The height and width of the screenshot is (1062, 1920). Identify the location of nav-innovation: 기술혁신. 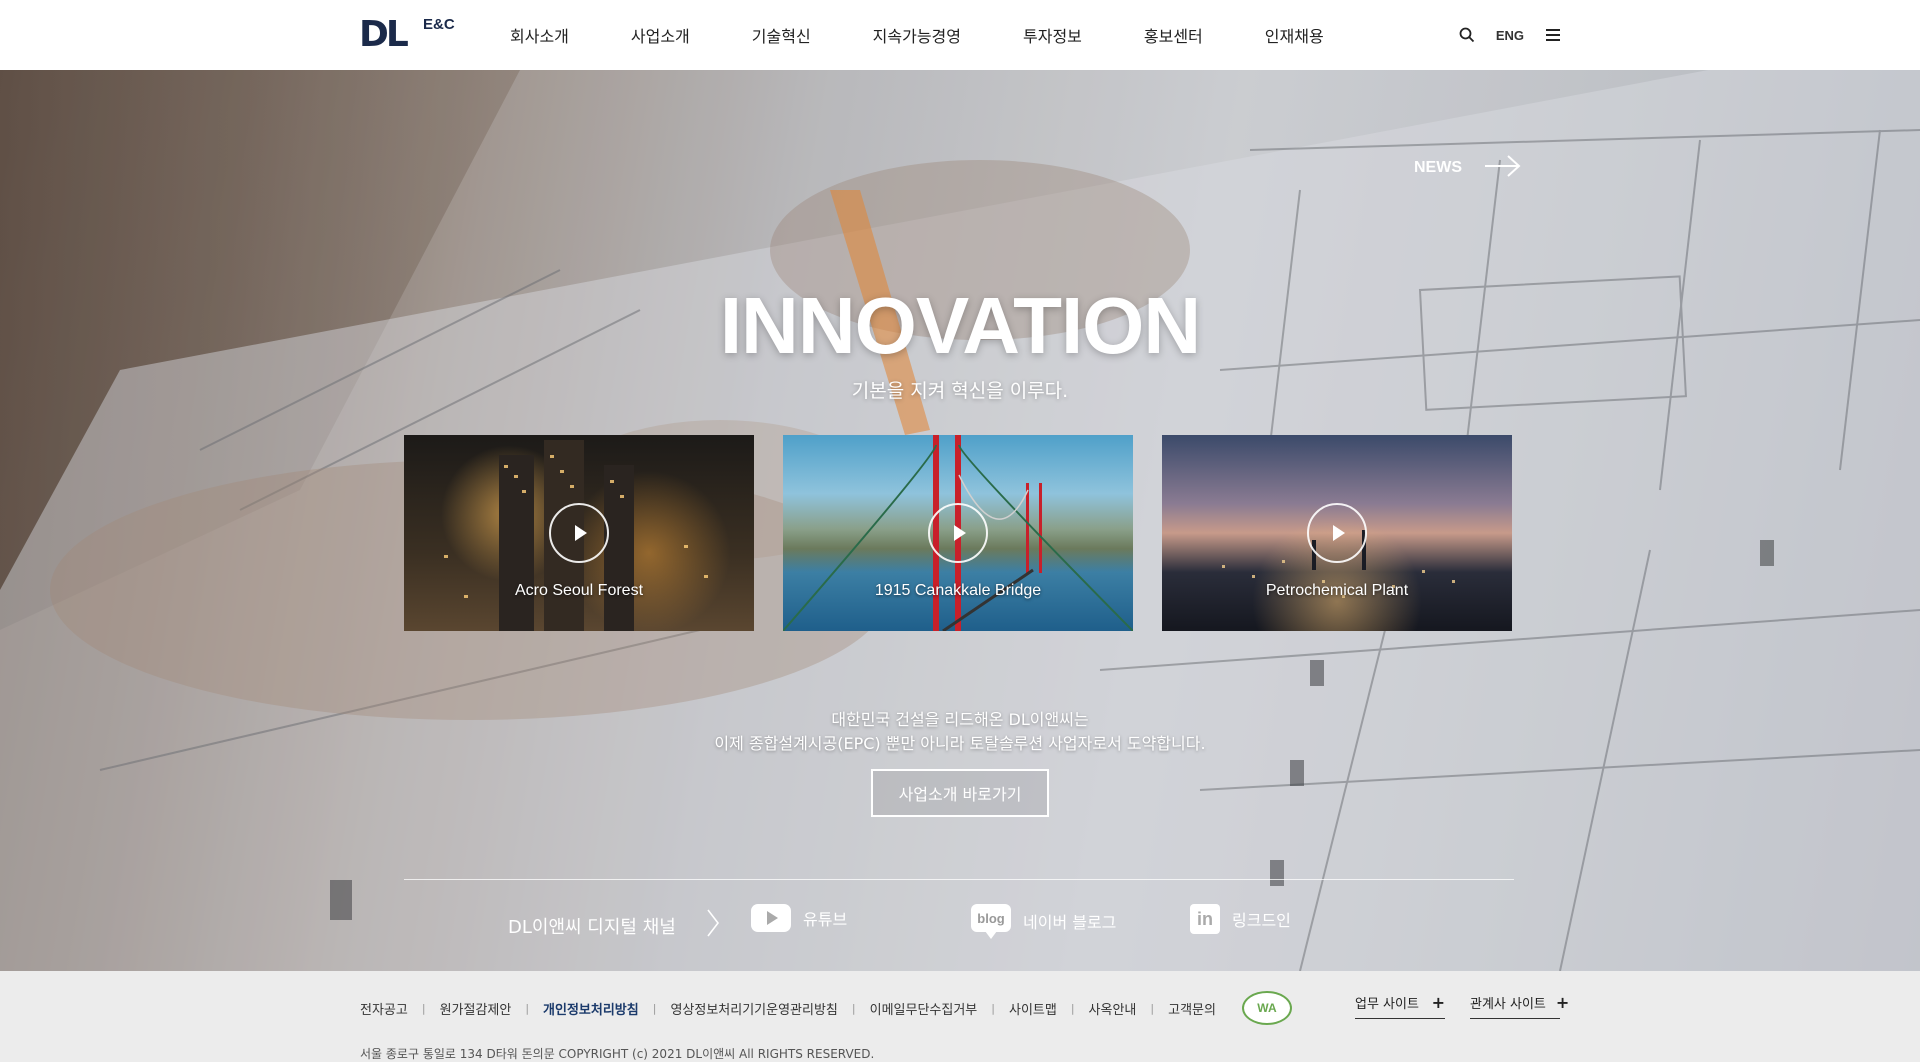
(781, 35).